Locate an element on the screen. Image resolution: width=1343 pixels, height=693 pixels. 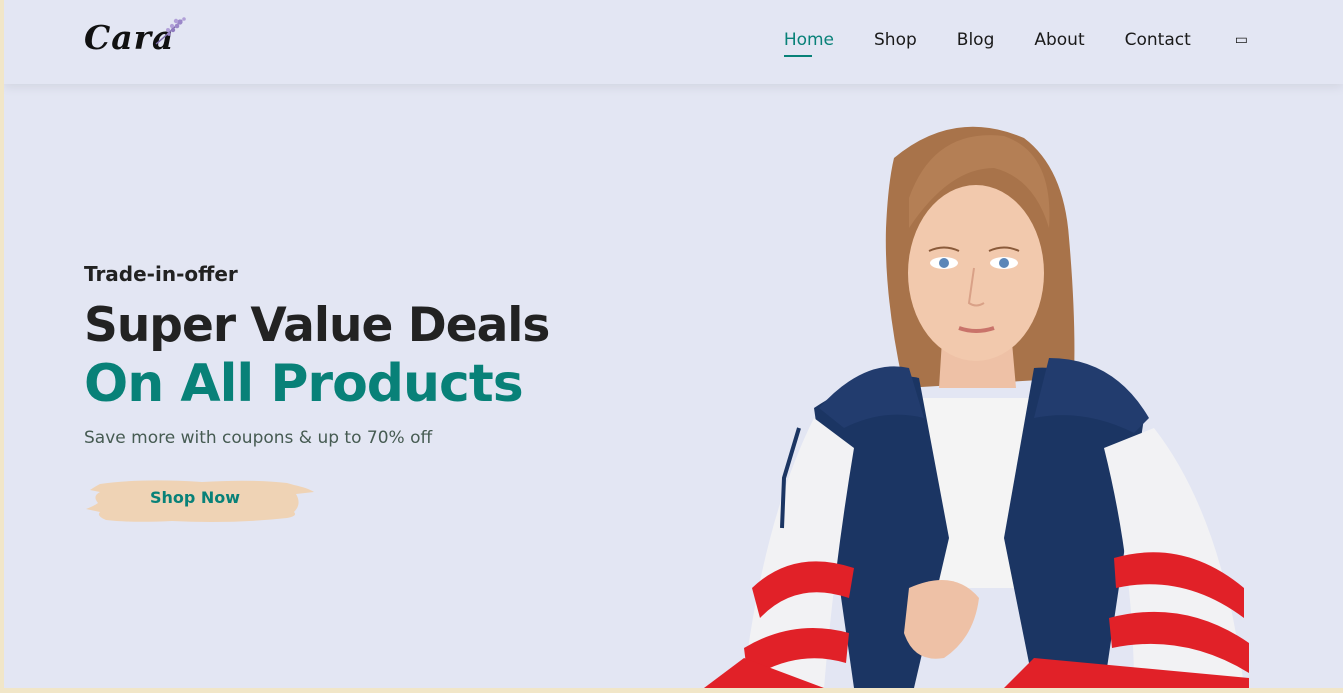
brand-logo: Cara is located at coordinates (139, 42).